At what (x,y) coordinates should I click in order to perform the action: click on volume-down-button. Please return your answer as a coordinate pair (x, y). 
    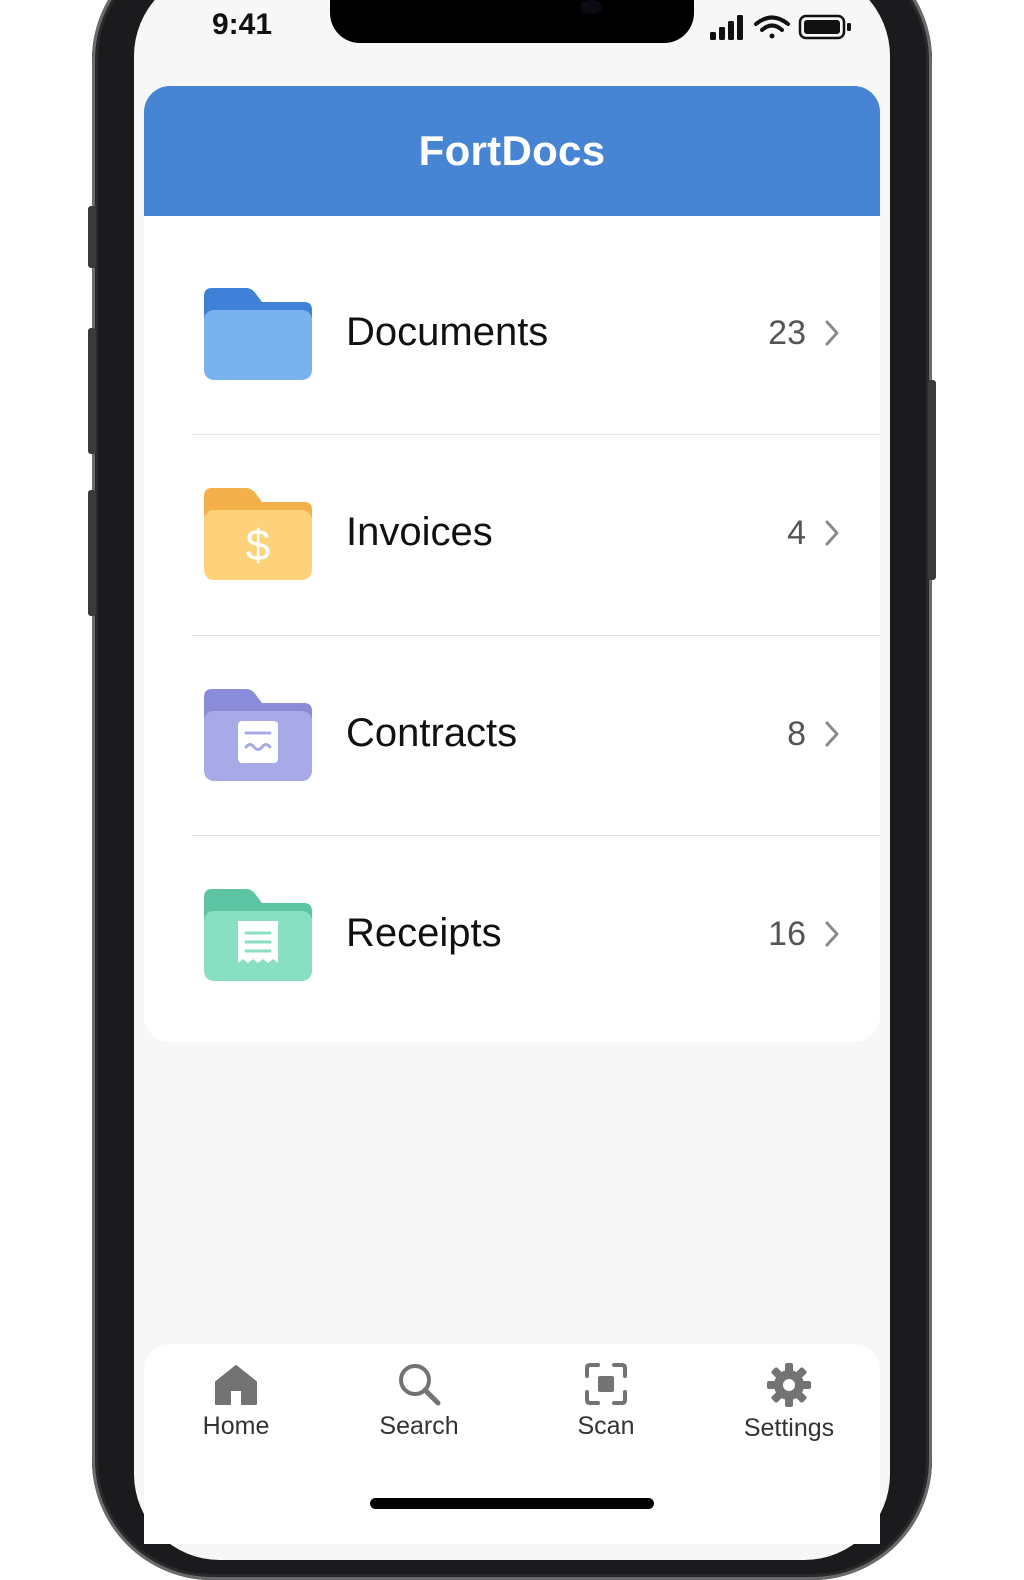
    Looking at the image, I should click on (92, 553).